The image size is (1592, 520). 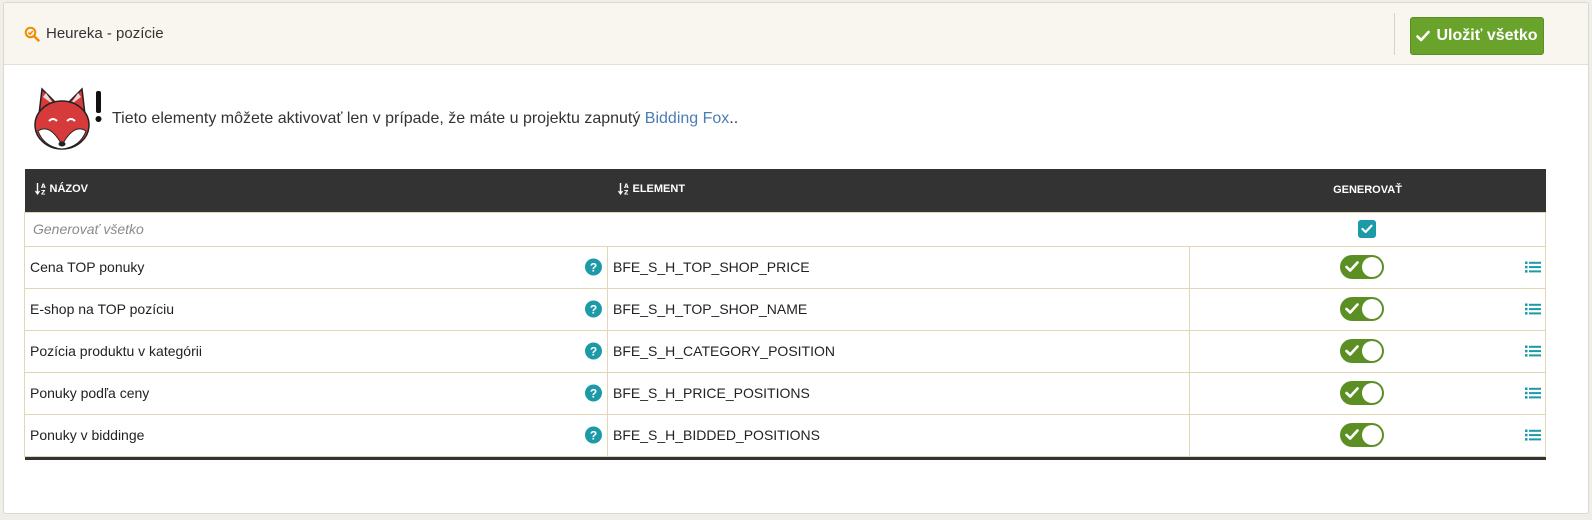 I want to click on row-name: E-shop na TOP pozíciu, so click(x=102, y=309).